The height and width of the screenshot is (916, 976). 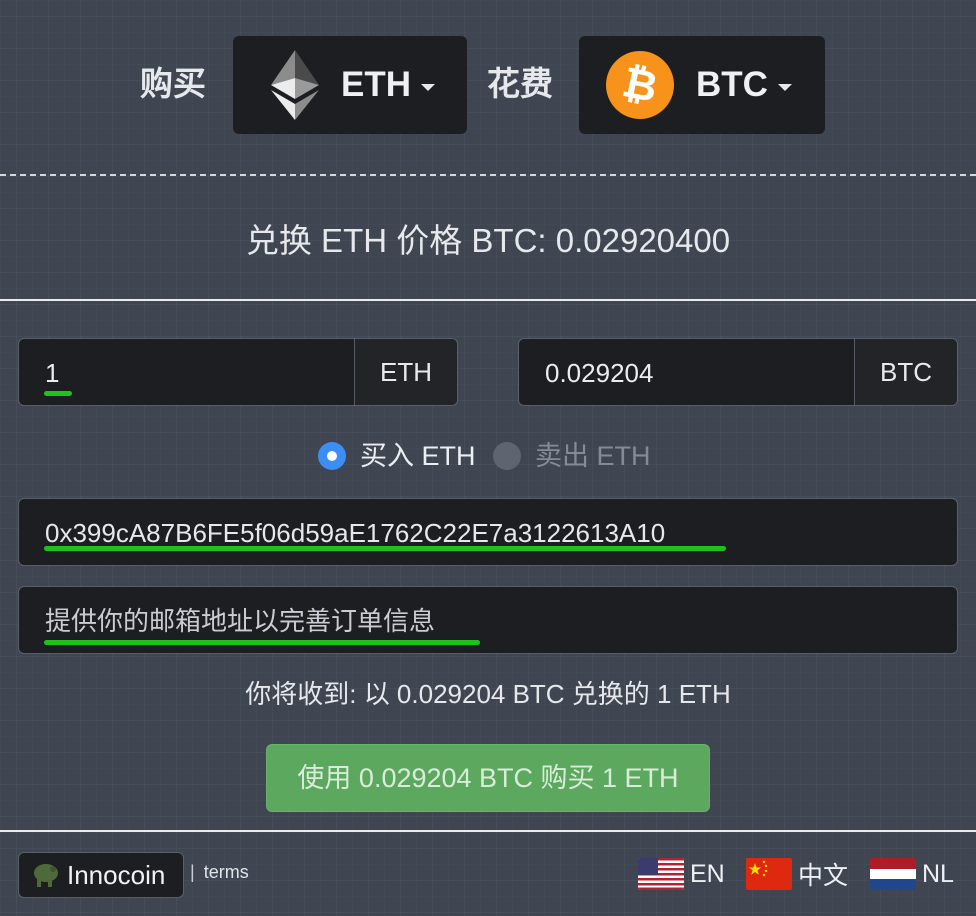 I want to click on language-label: NL, so click(x=938, y=873).